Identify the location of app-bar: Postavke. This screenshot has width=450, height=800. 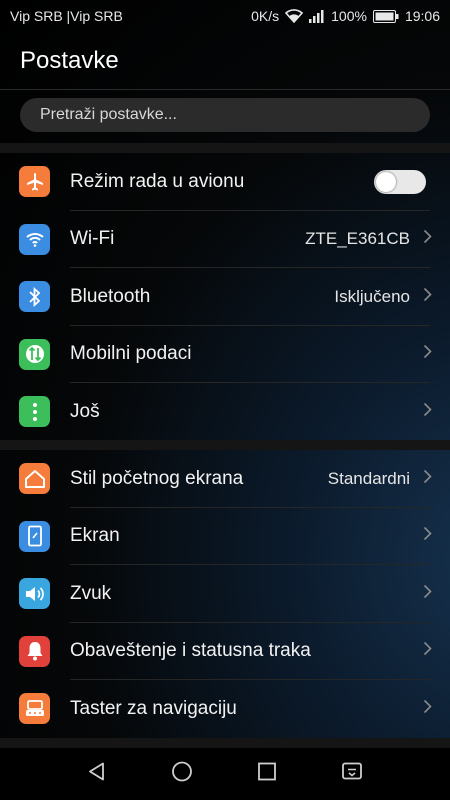
(225, 61).